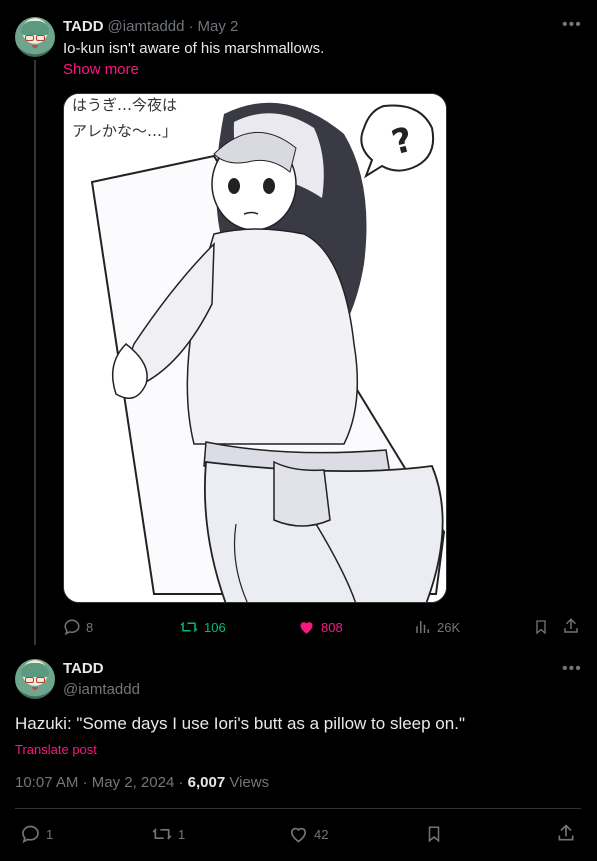  I want to click on image-jp-line2: アレかな〜…」, so click(124, 131).